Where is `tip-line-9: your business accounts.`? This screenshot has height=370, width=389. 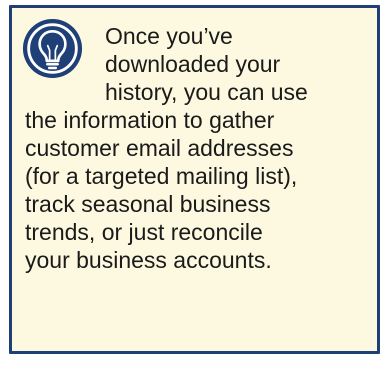
tip-line-9: your business accounts. is located at coordinates (148, 260).